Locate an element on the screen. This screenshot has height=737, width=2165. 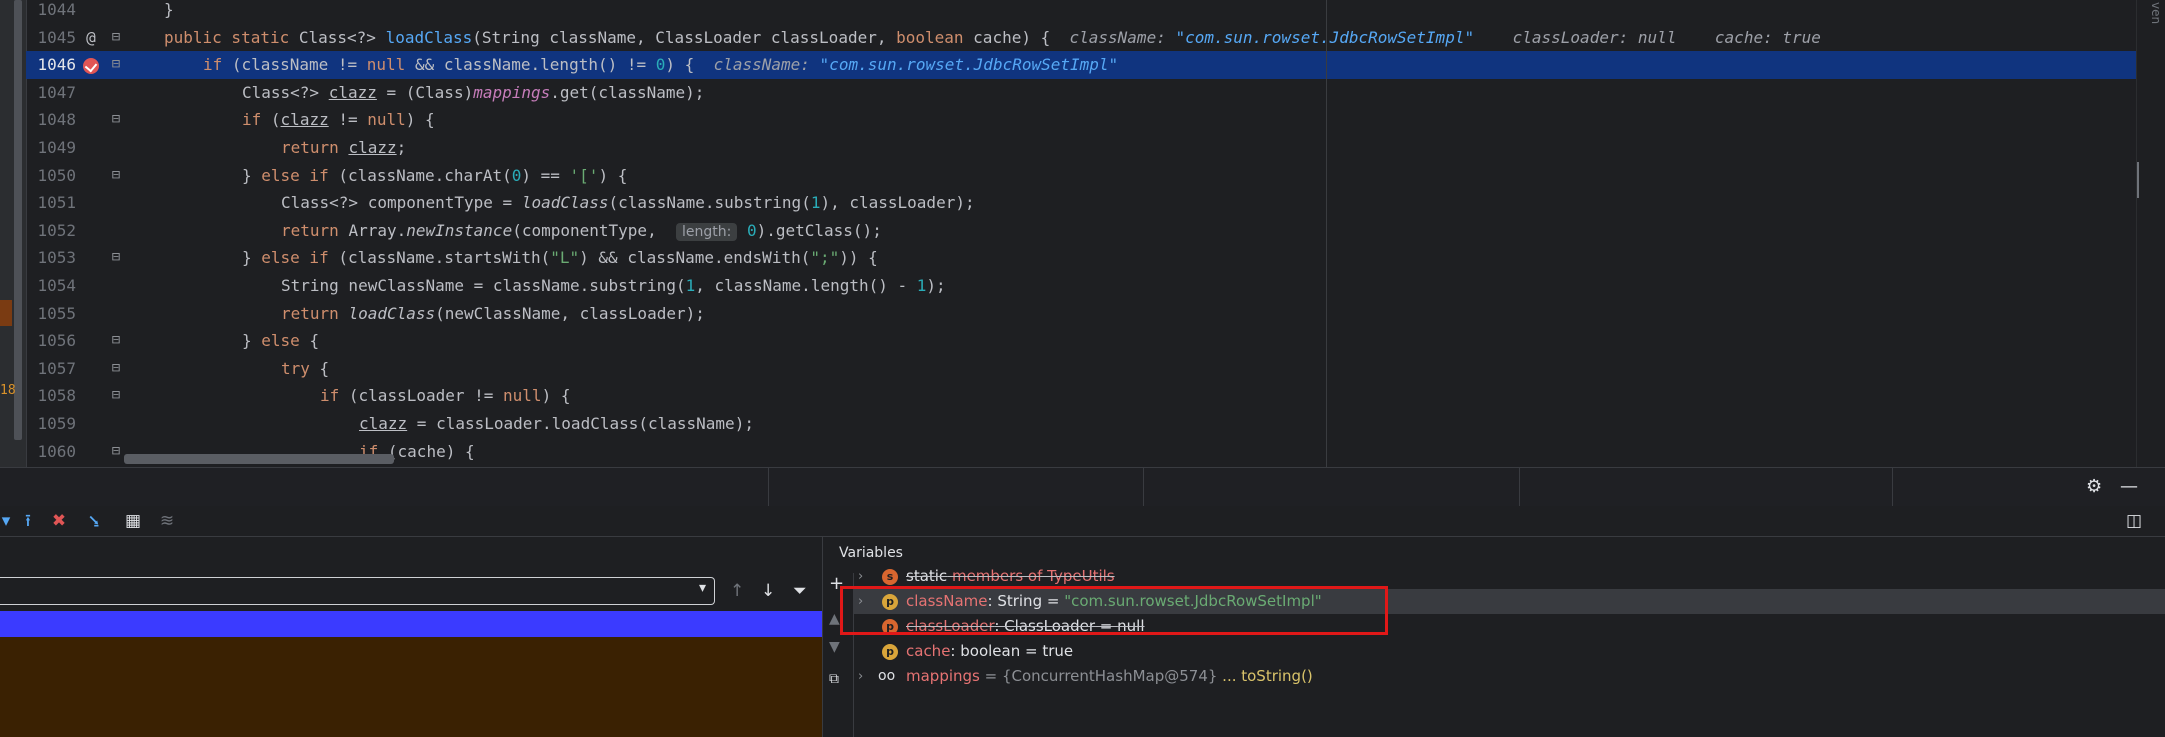
run-to-cursor-icon: ⭸ is located at coordinates (94, 521).